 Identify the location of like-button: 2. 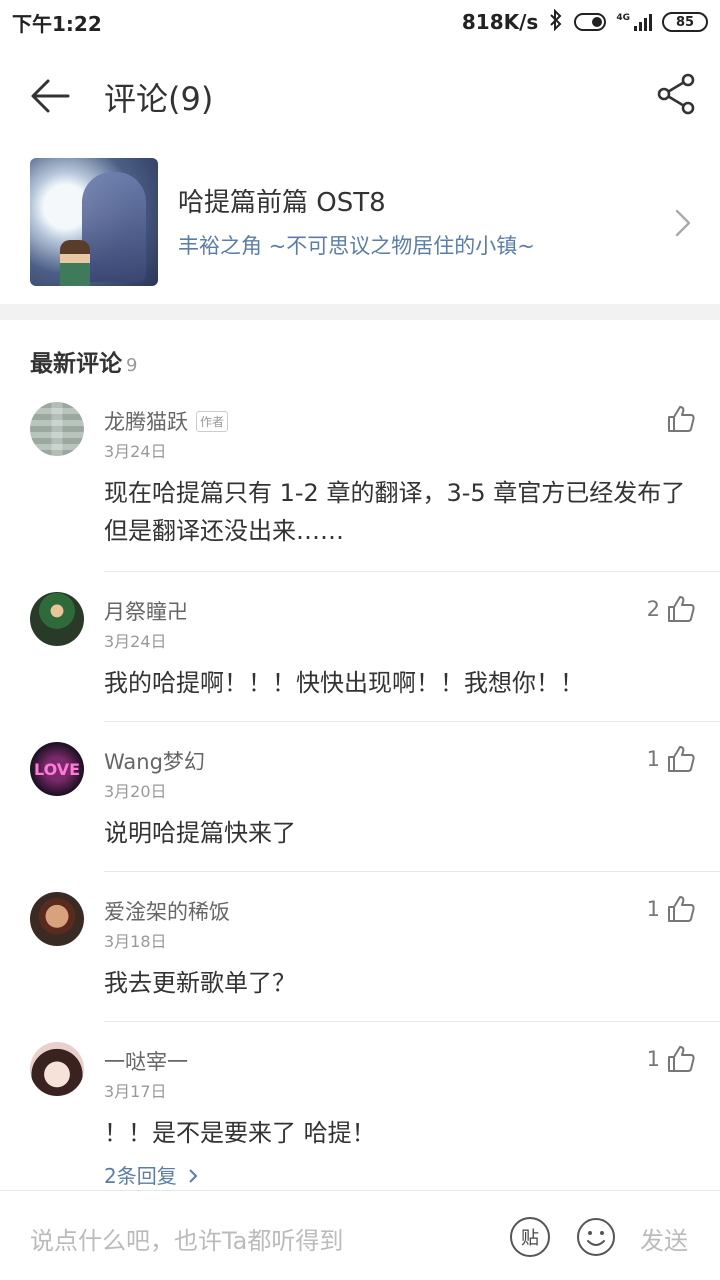
(671, 609).